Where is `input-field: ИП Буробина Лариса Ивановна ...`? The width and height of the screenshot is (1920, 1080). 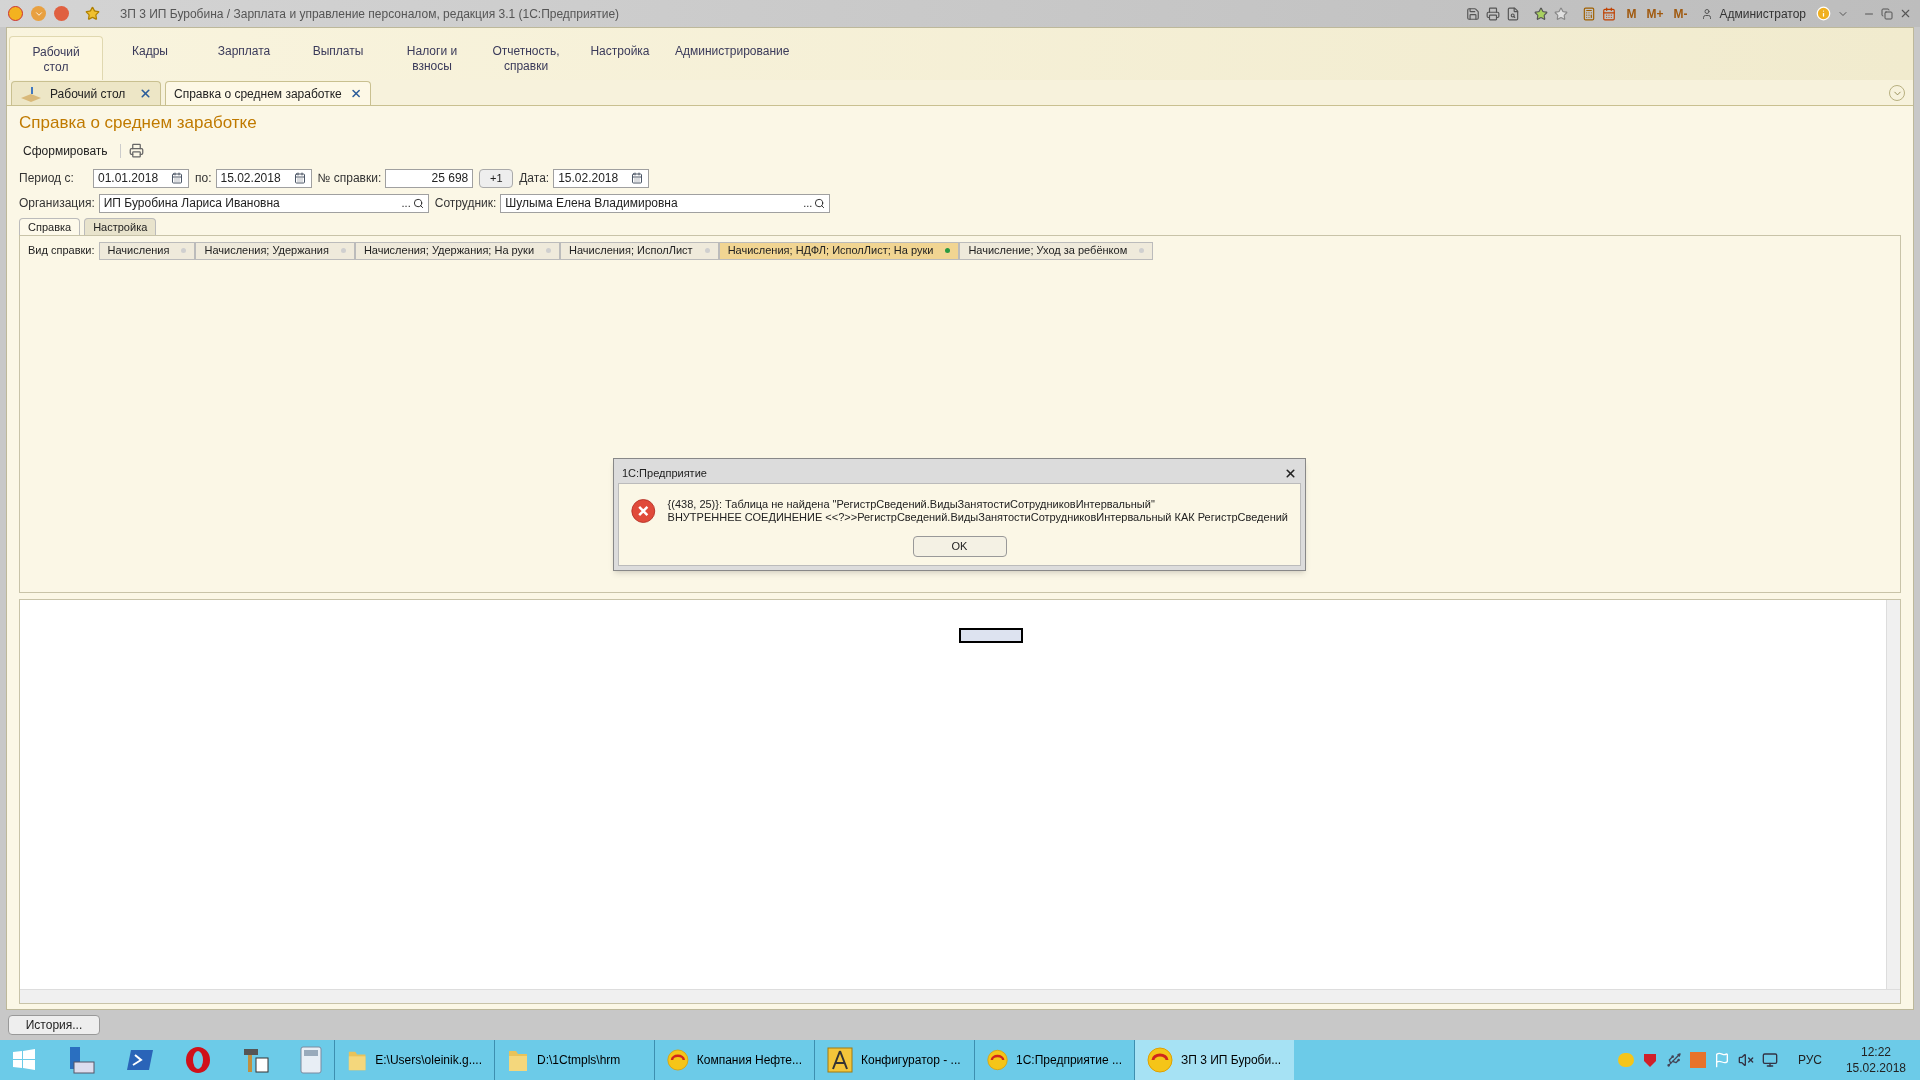
input-field: ИП Буробина Лариса Ивановна ... is located at coordinates (263, 203).